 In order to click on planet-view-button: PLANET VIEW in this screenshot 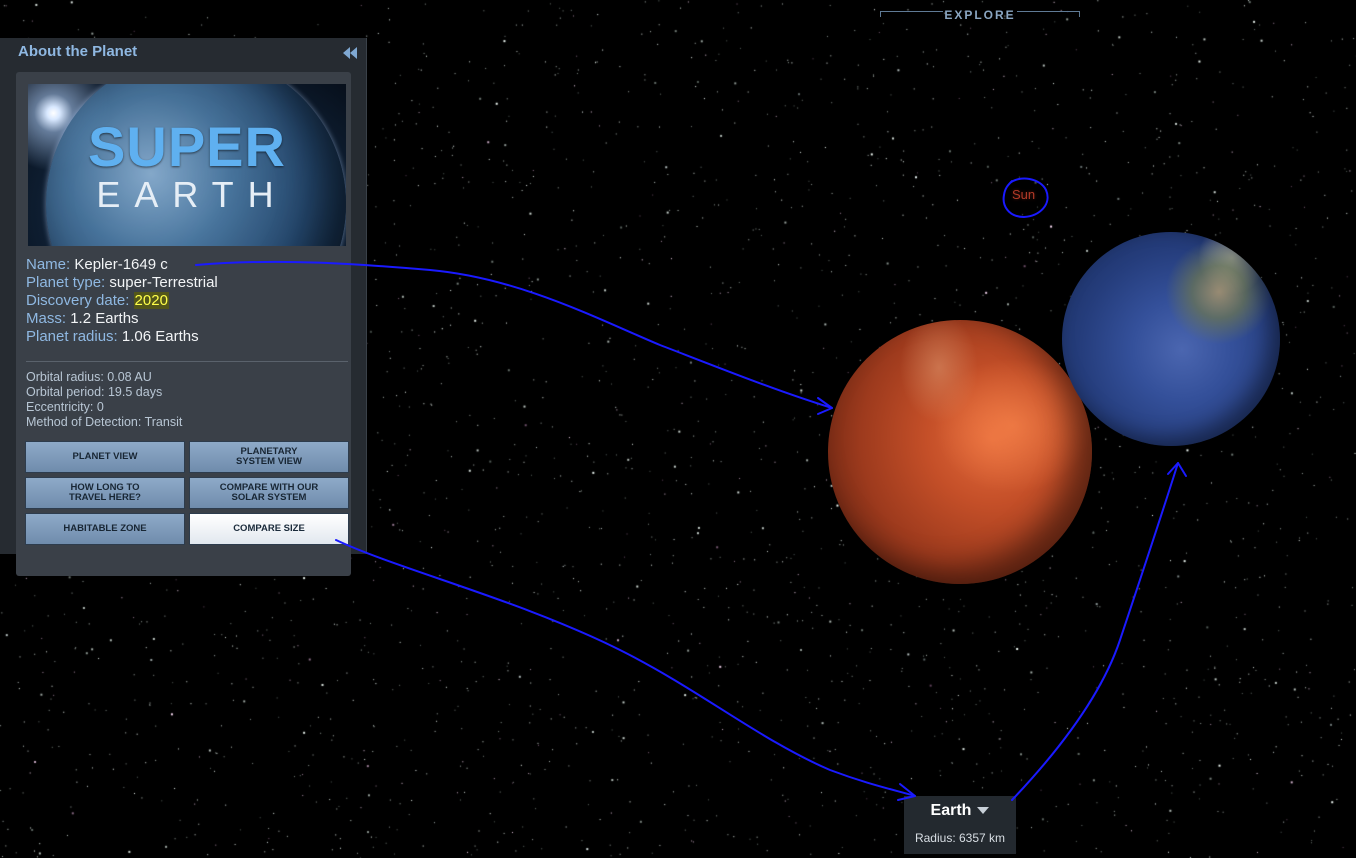, I will do `click(105, 457)`.